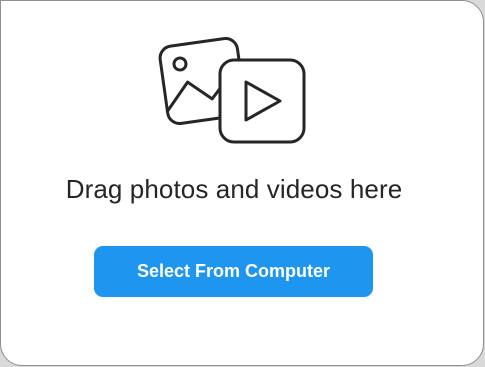 Image resolution: width=485 pixels, height=367 pixels. Describe the element at coordinates (234, 189) in the screenshot. I see `drop-instruction-text: Drag photos and videos here` at that location.